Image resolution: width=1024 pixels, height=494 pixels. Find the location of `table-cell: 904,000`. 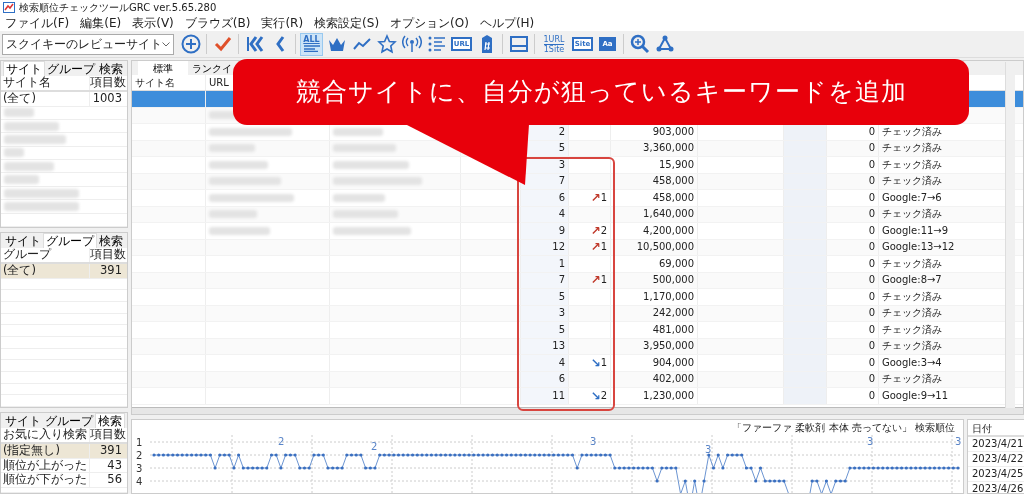

table-cell: 904,000 is located at coordinates (654, 363).